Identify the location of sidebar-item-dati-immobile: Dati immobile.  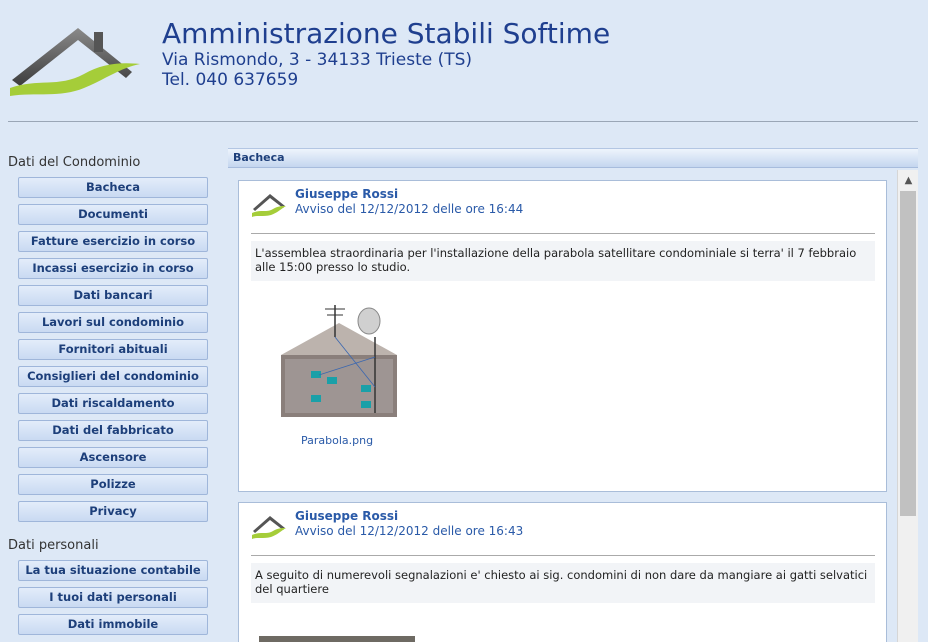
(113, 624).